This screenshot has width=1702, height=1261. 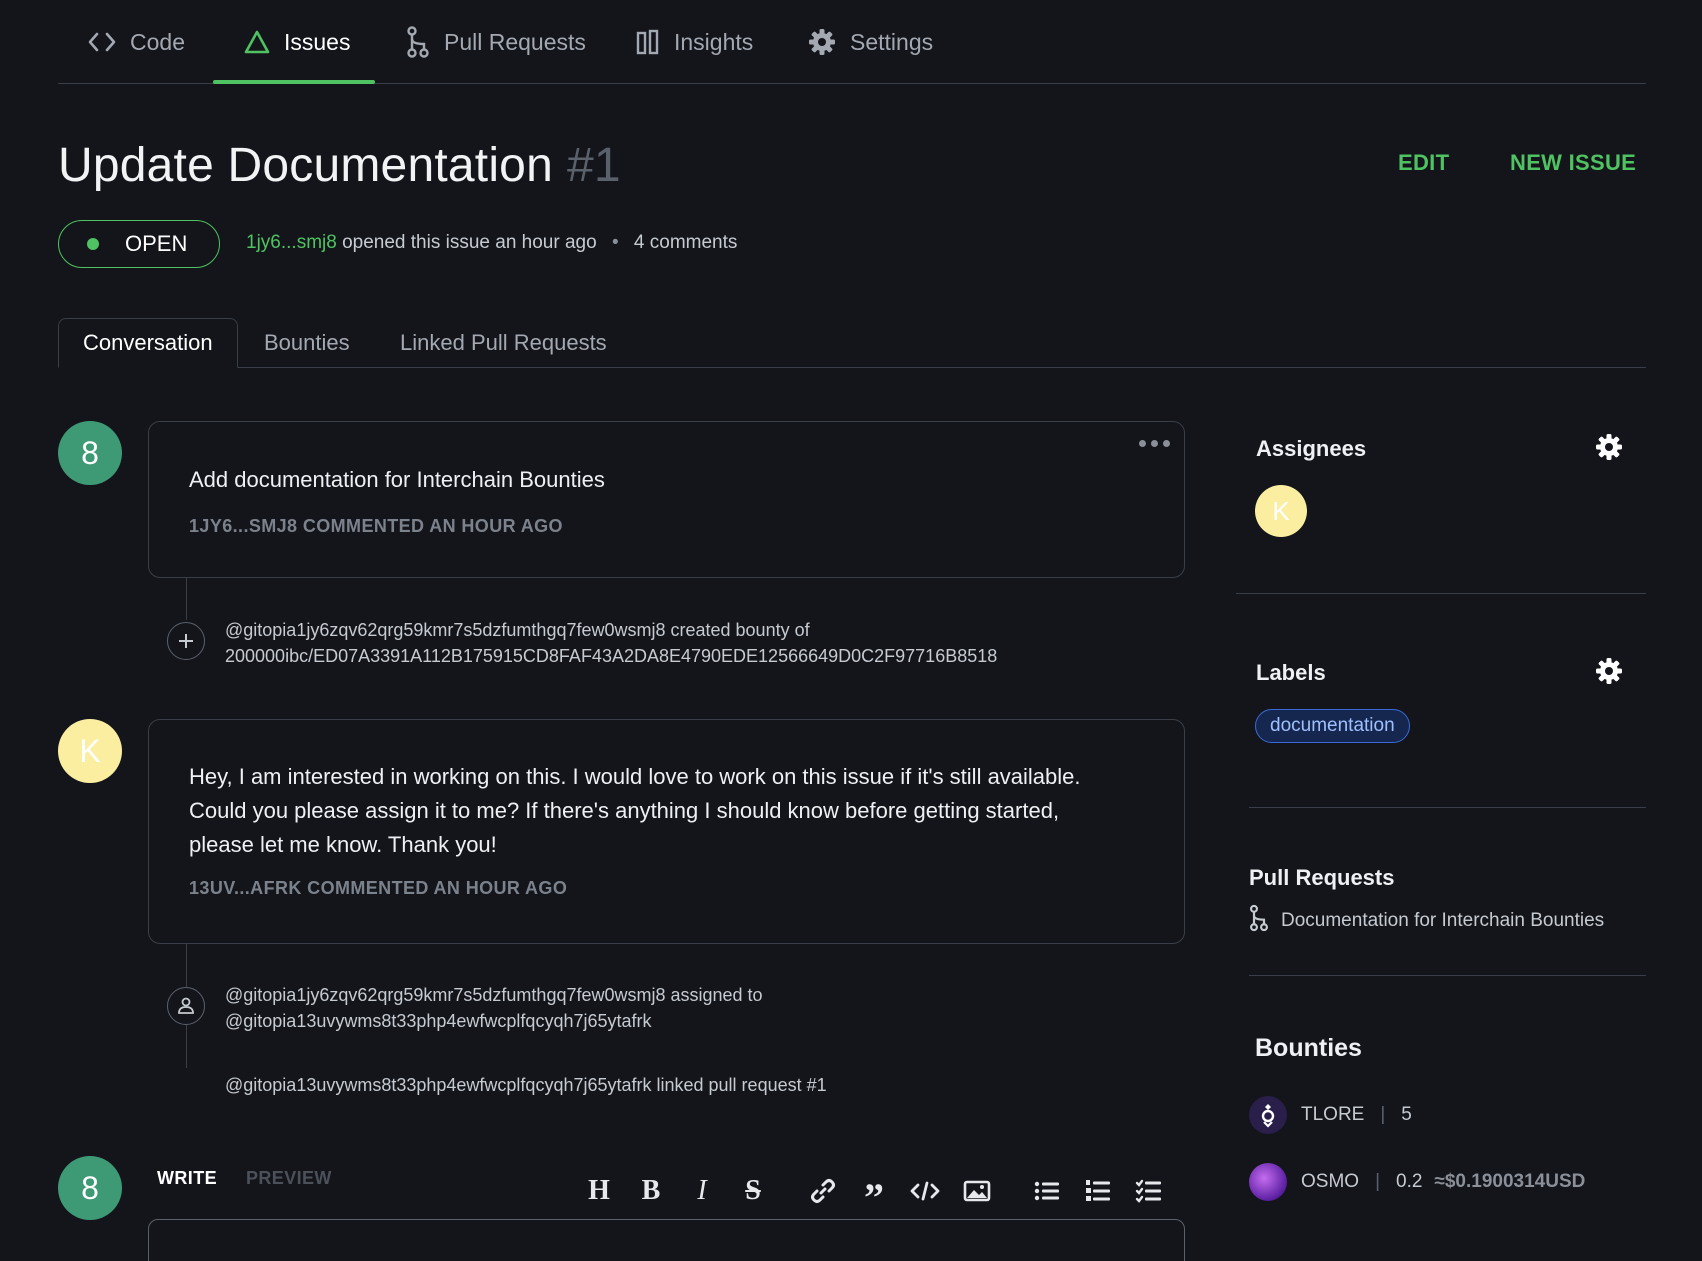 I want to click on bounty-denom: OSMO, so click(x=1330, y=1181).